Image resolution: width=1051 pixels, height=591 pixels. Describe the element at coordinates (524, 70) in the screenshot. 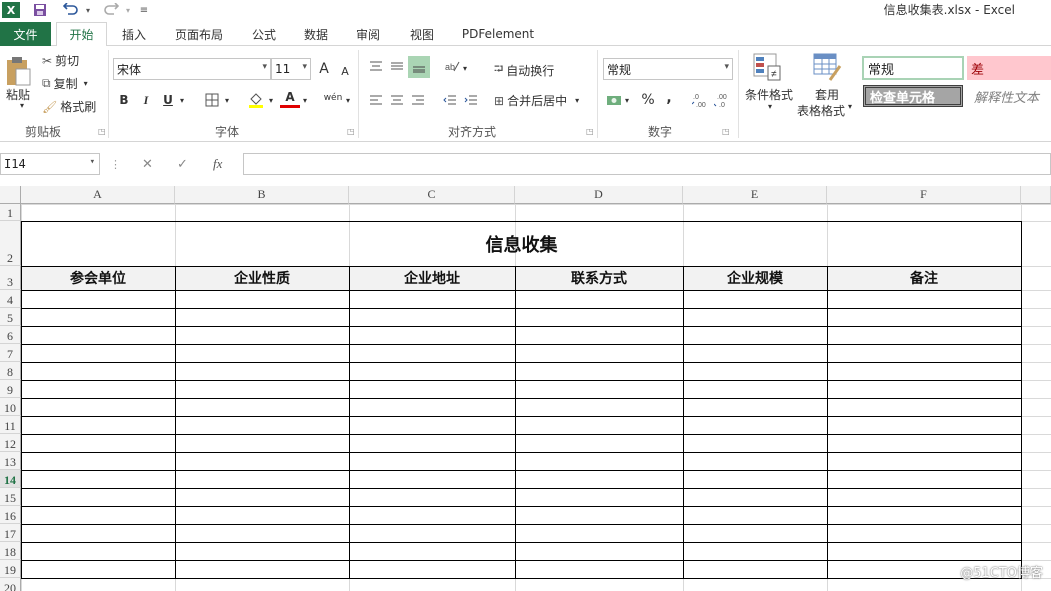

I see `wrap-text-button: ⮒ 自动换行` at that location.